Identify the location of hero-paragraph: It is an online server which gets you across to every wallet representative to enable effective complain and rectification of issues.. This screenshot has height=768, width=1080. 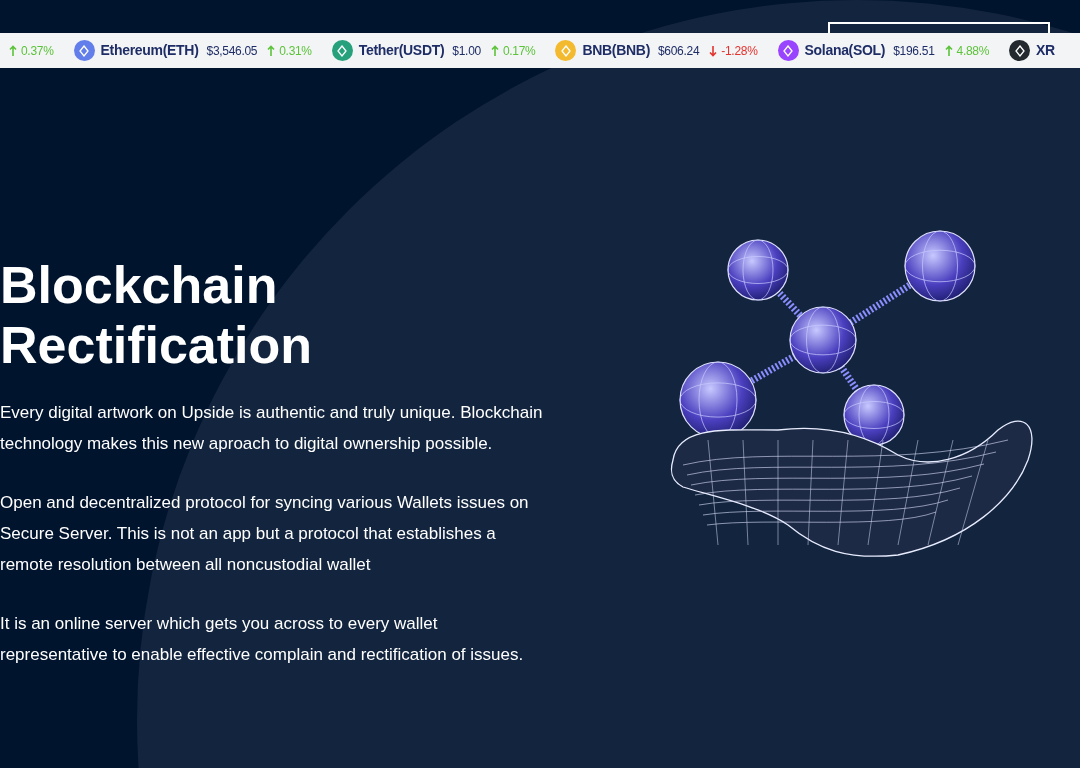
(262, 639).